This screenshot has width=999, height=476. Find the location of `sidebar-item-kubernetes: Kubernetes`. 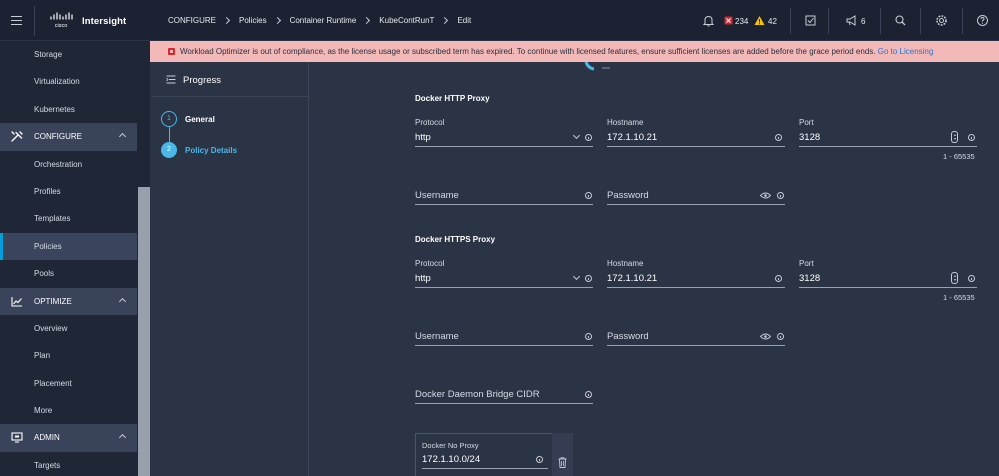

sidebar-item-kubernetes: Kubernetes is located at coordinates (68, 109).